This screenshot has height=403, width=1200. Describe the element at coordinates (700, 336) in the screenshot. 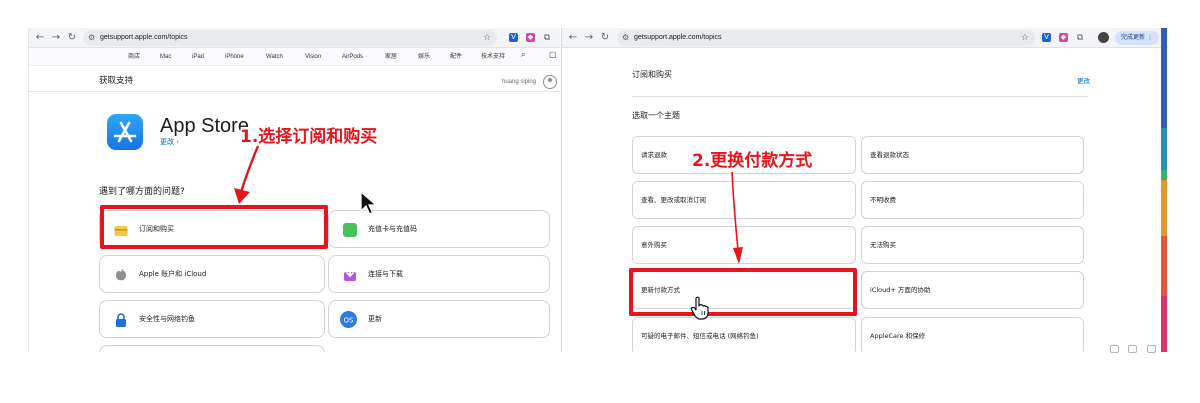

I see `topic-label: 可疑的电子邮件、短信或电话 (网络钓鱼)` at that location.